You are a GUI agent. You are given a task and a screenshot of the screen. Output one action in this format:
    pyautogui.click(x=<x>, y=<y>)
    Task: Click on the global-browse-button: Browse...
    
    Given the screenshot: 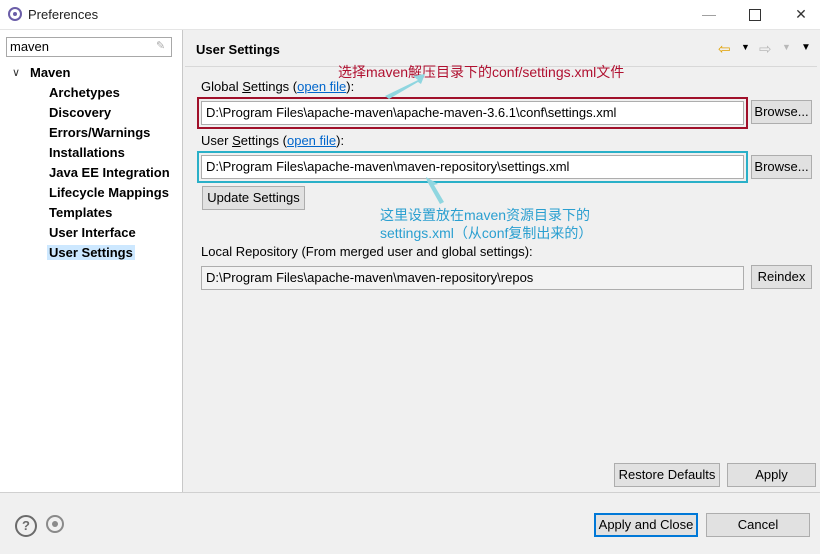 What is the action you would take?
    pyautogui.click(x=781, y=112)
    